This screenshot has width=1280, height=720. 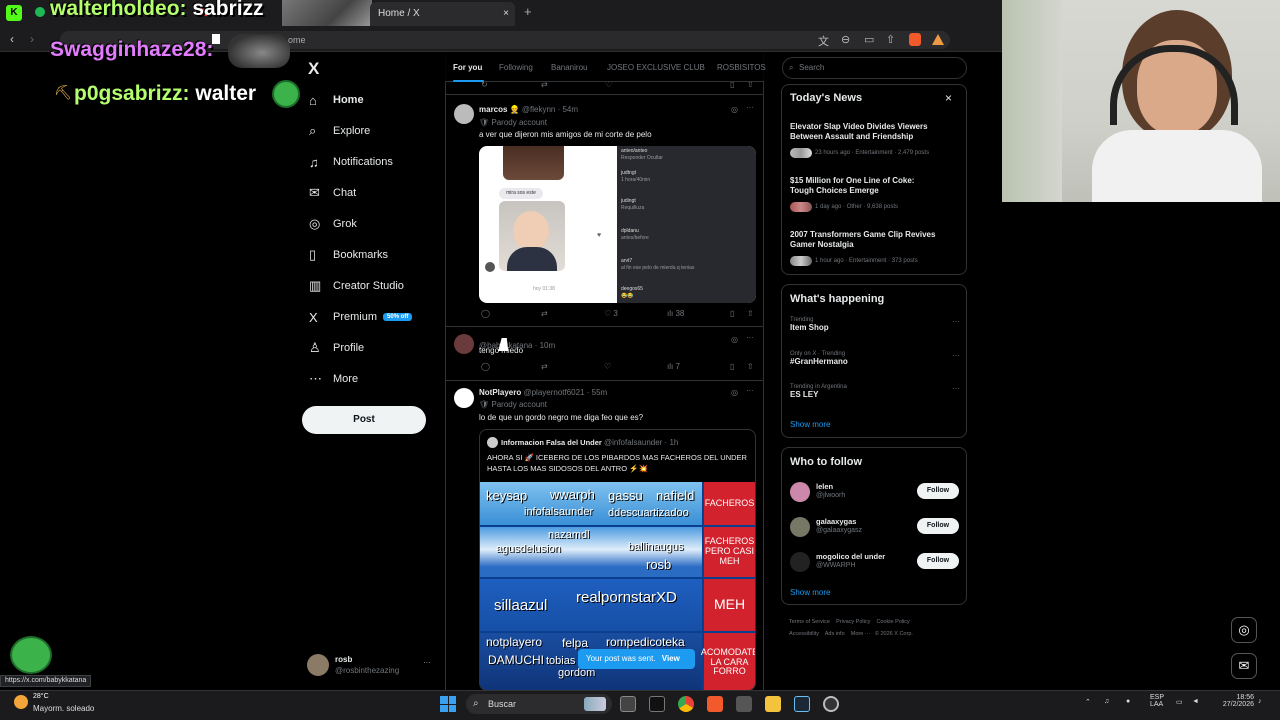 What do you see at coordinates (875, 324) in the screenshot?
I see `trend-item: Trending Item Shop ···` at bounding box center [875, 324].